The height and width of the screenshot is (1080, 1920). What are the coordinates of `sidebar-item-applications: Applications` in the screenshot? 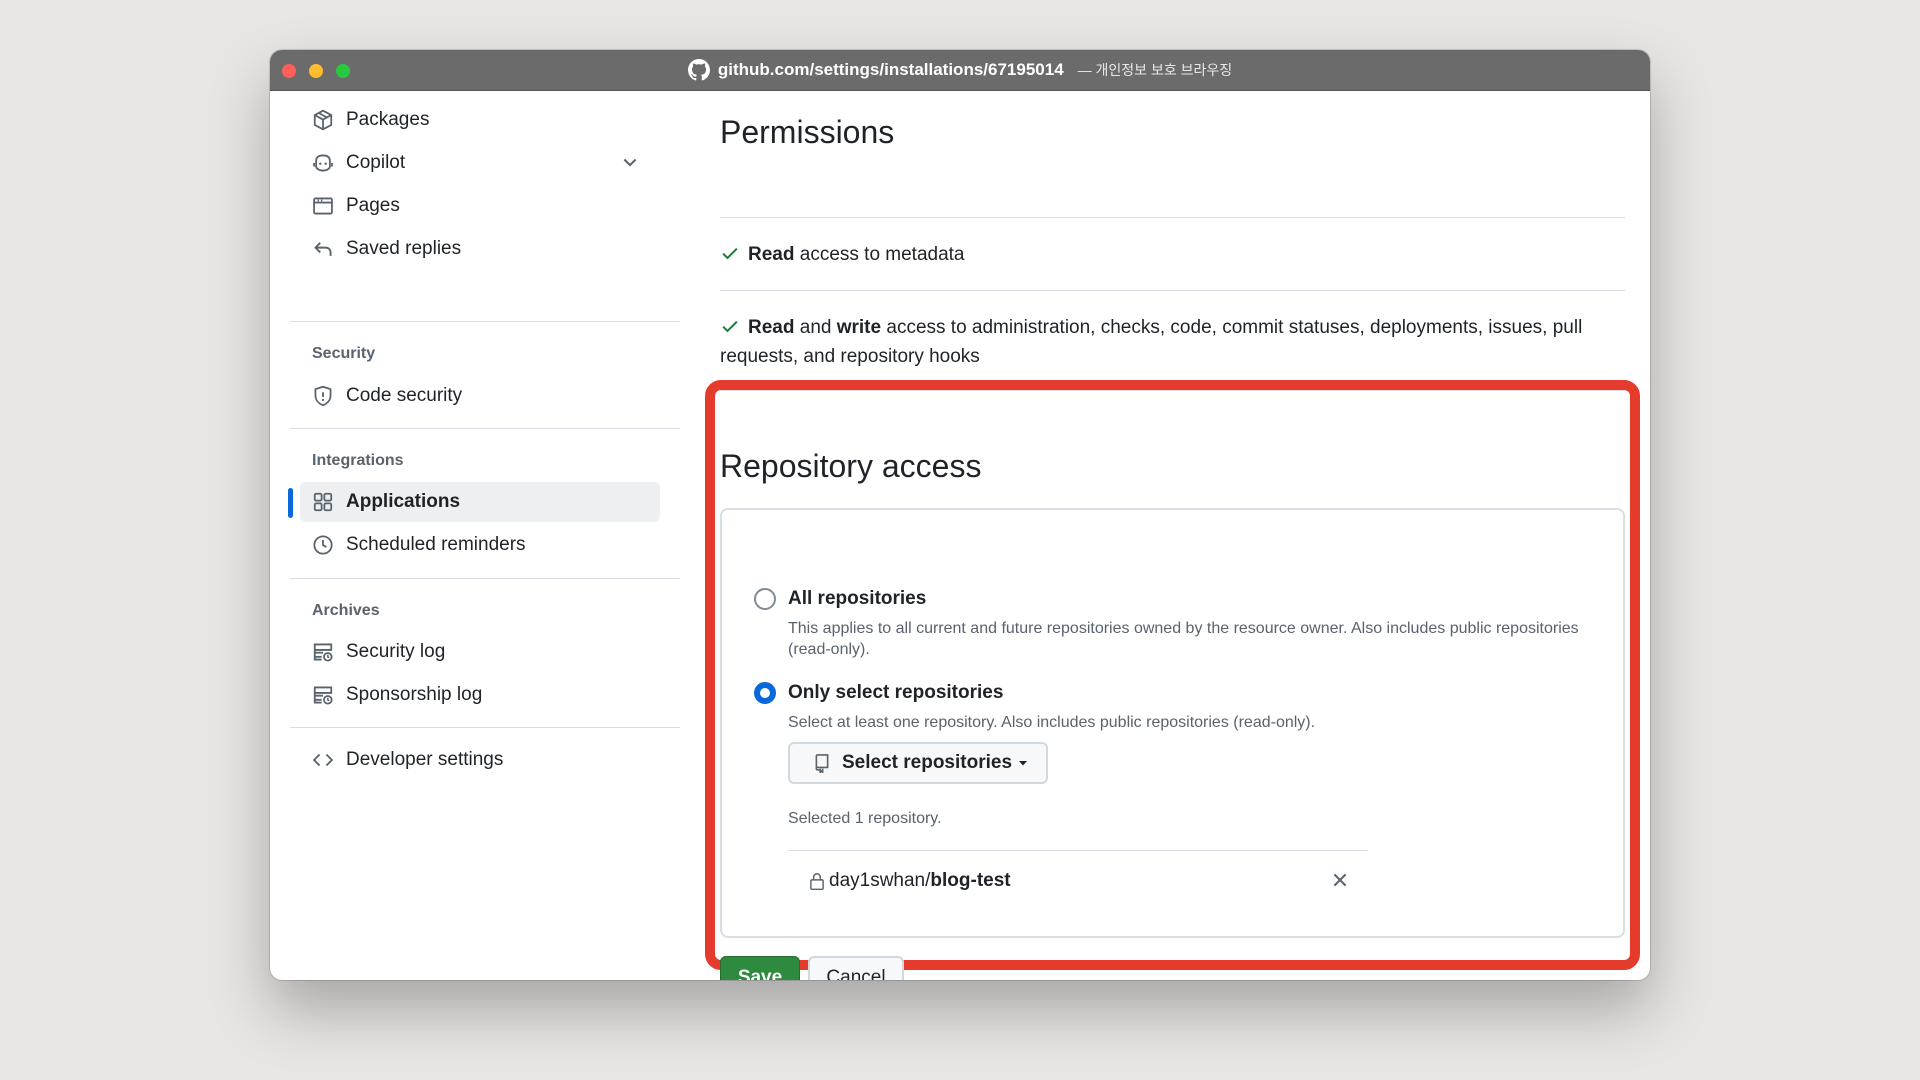 It's located at (474, 502).